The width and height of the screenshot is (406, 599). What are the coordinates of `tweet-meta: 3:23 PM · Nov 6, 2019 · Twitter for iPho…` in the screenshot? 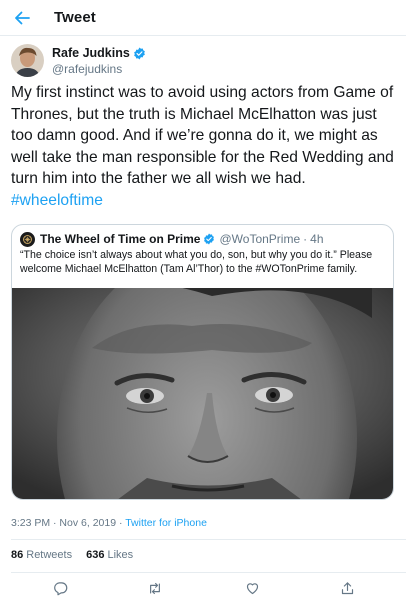 It's located at (109, 523).